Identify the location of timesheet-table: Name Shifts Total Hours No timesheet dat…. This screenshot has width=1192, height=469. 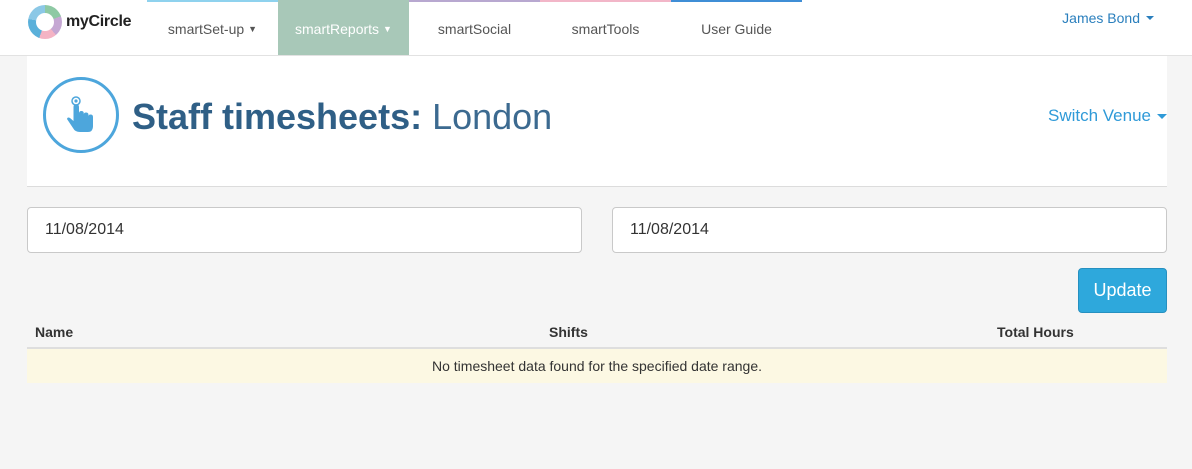
(597, 350).